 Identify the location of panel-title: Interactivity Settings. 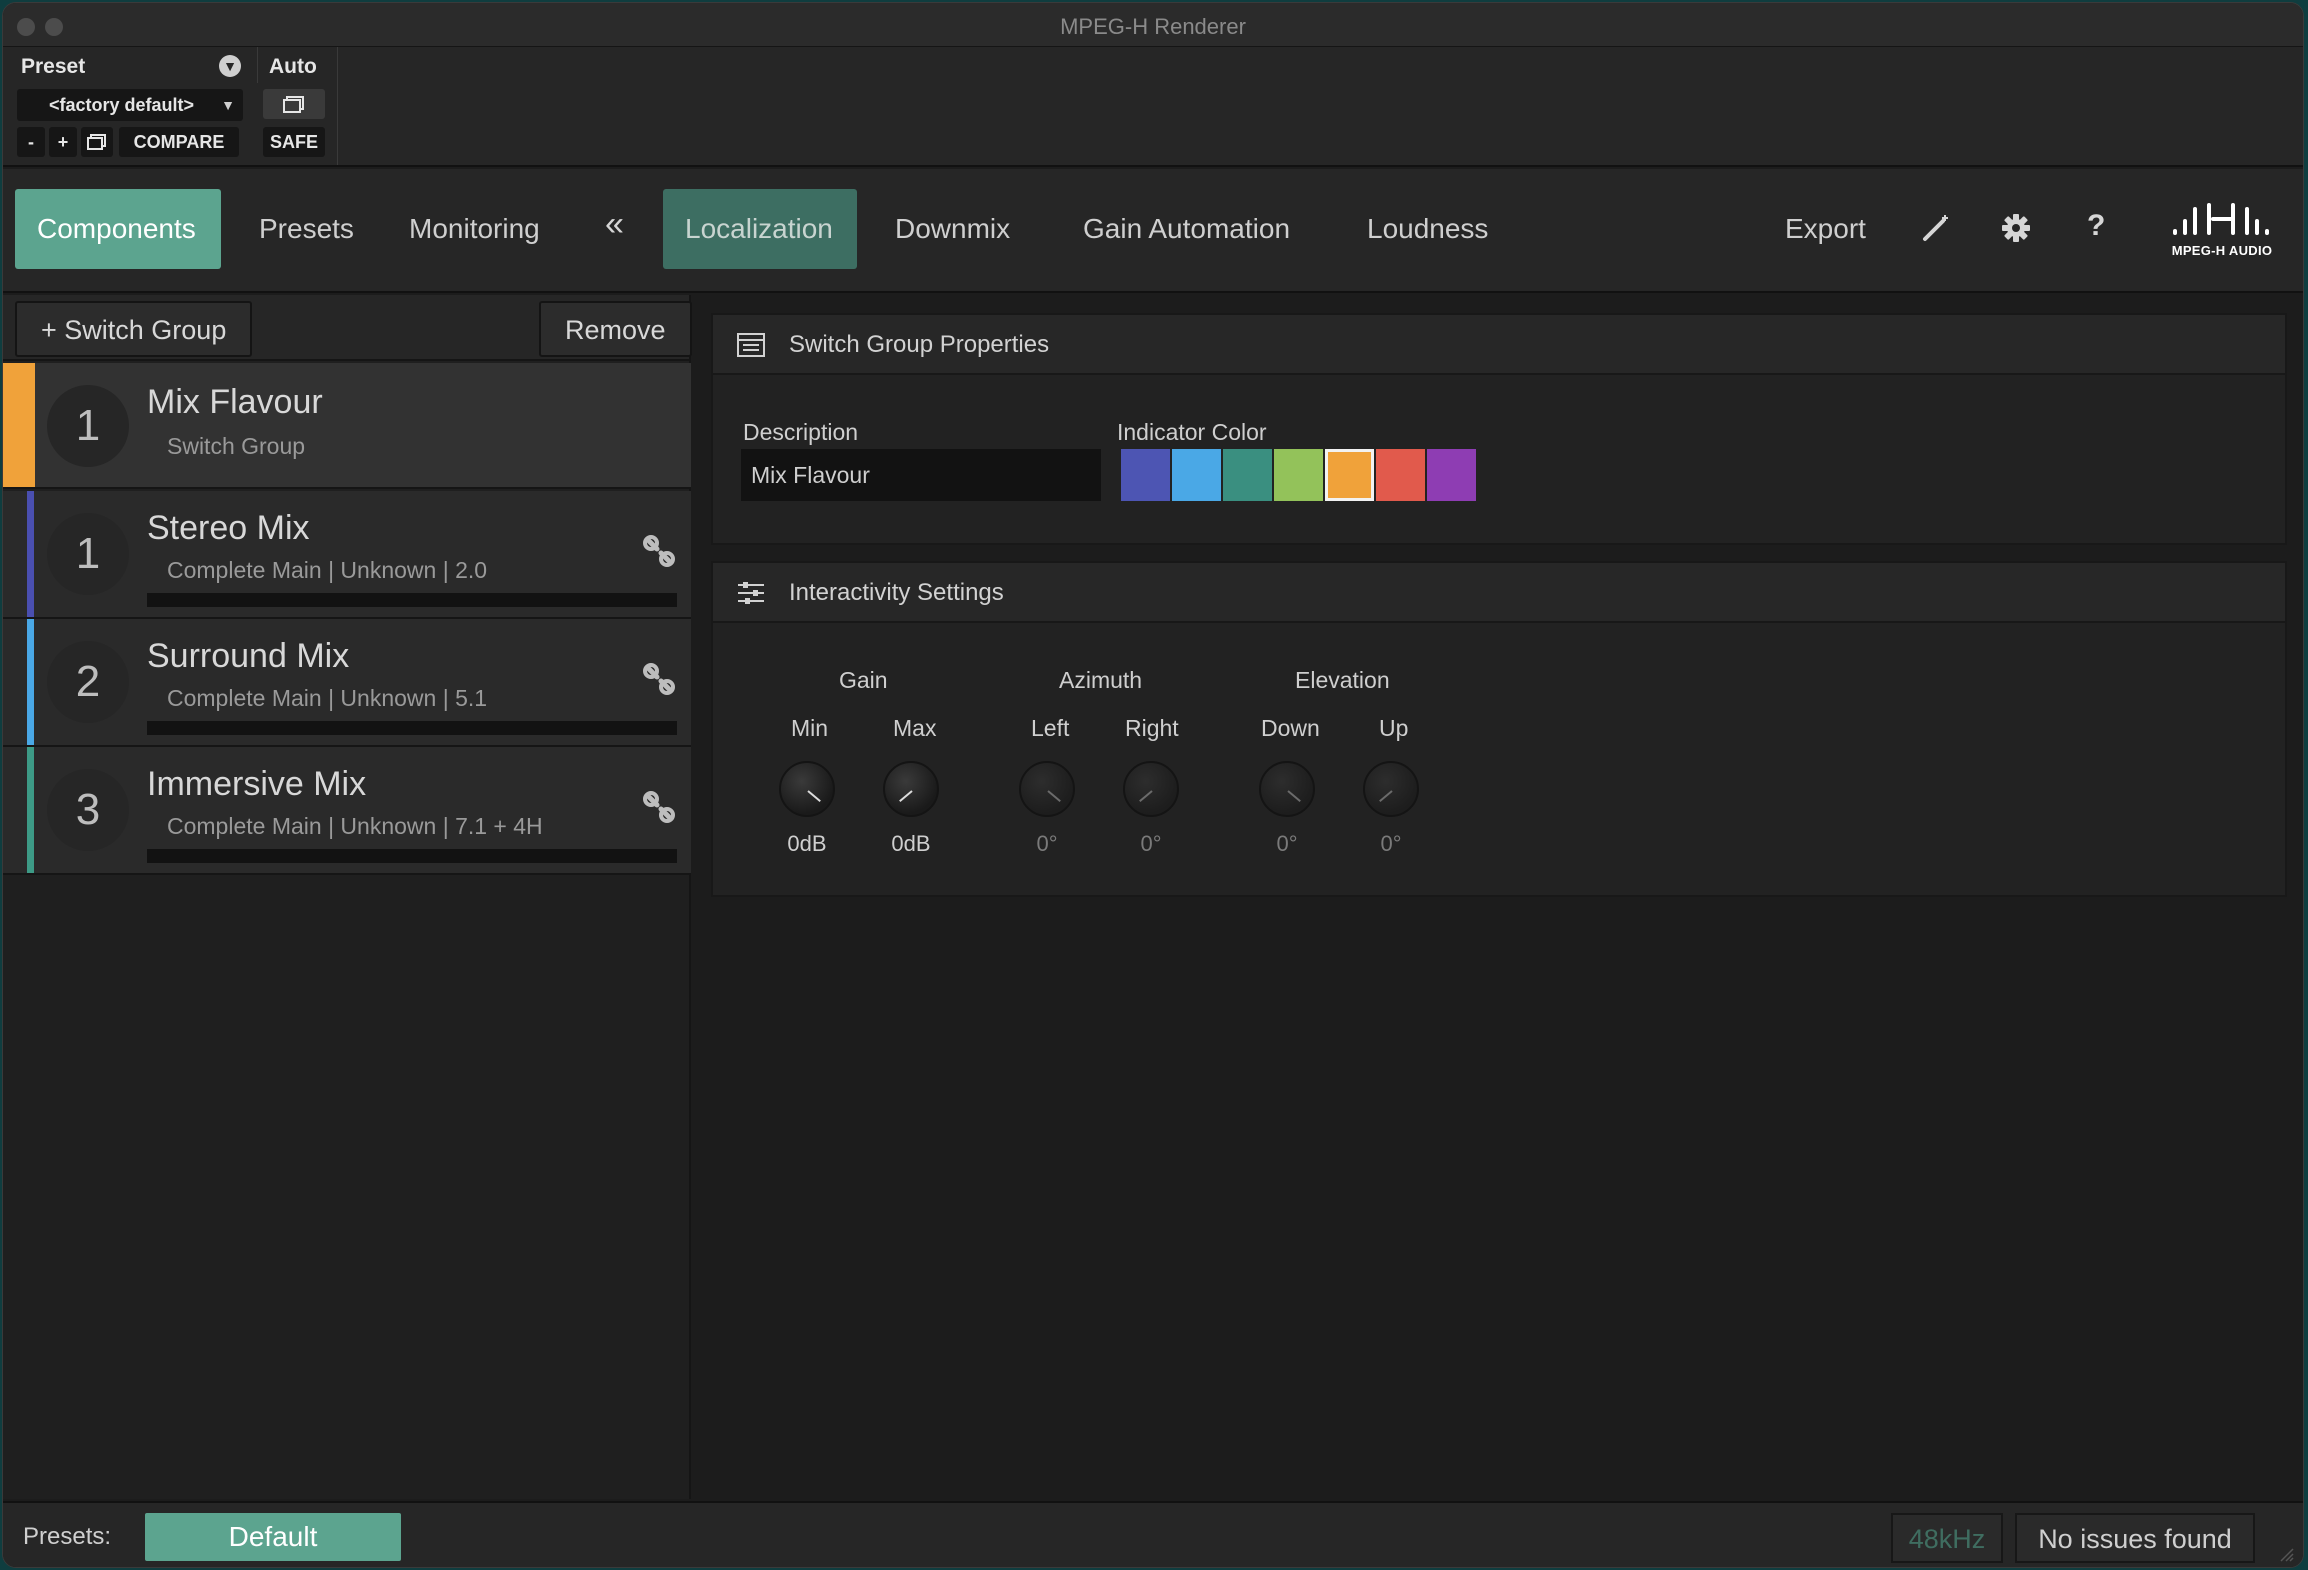
(896, 592).